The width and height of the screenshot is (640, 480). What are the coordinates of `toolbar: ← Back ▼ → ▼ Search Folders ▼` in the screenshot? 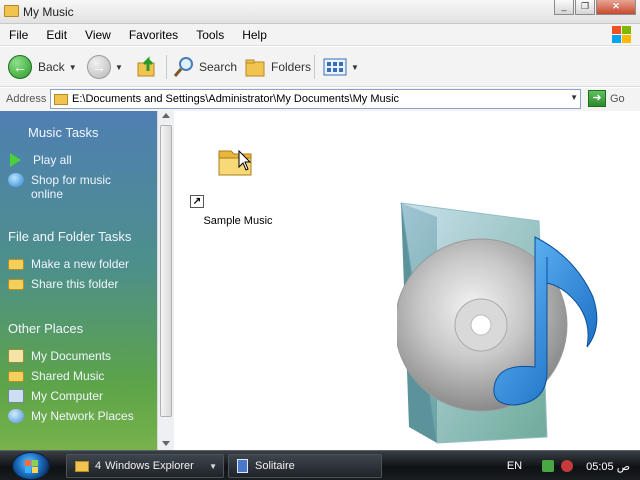 It's located at (320, 67).